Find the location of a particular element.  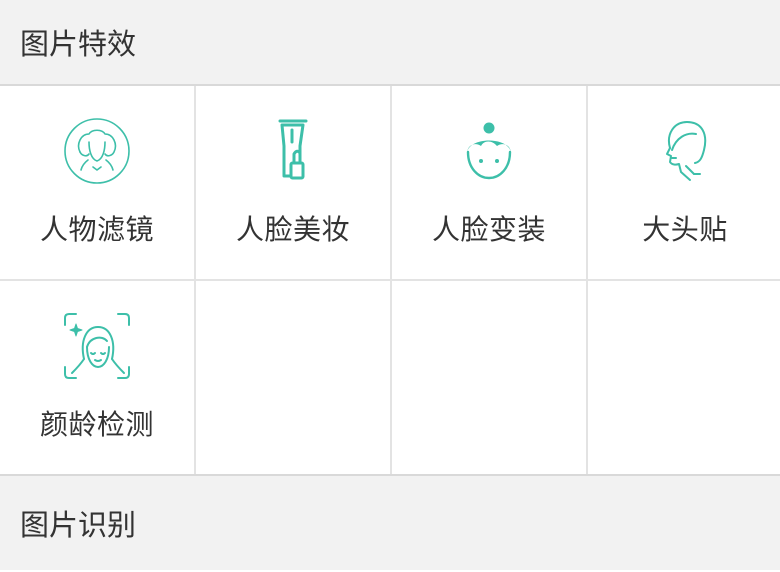

section-title: 图片特效 is located at coordinates (78, 44).